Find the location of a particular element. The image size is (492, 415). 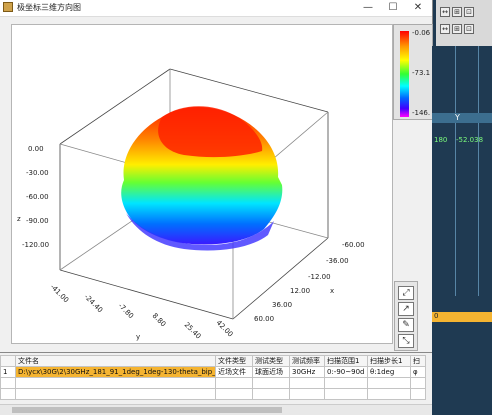

range1-cell: 0:-90~90d is located at coordinates (346, 372).